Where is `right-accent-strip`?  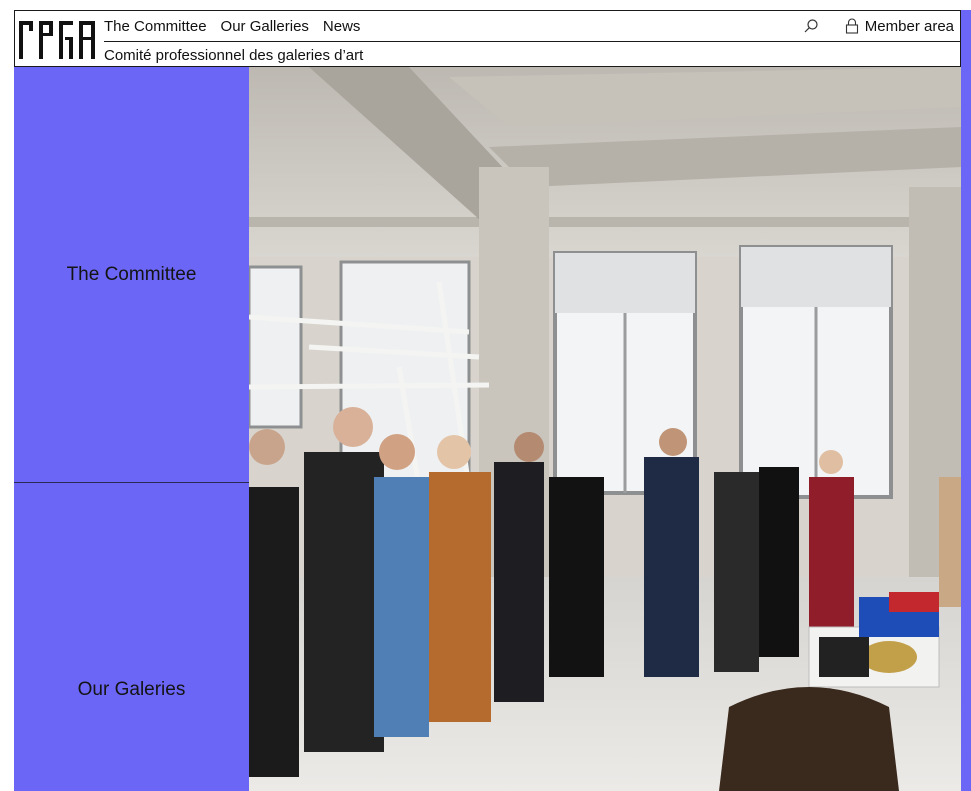 right-accent-strip is located at coordinates (966, 400).